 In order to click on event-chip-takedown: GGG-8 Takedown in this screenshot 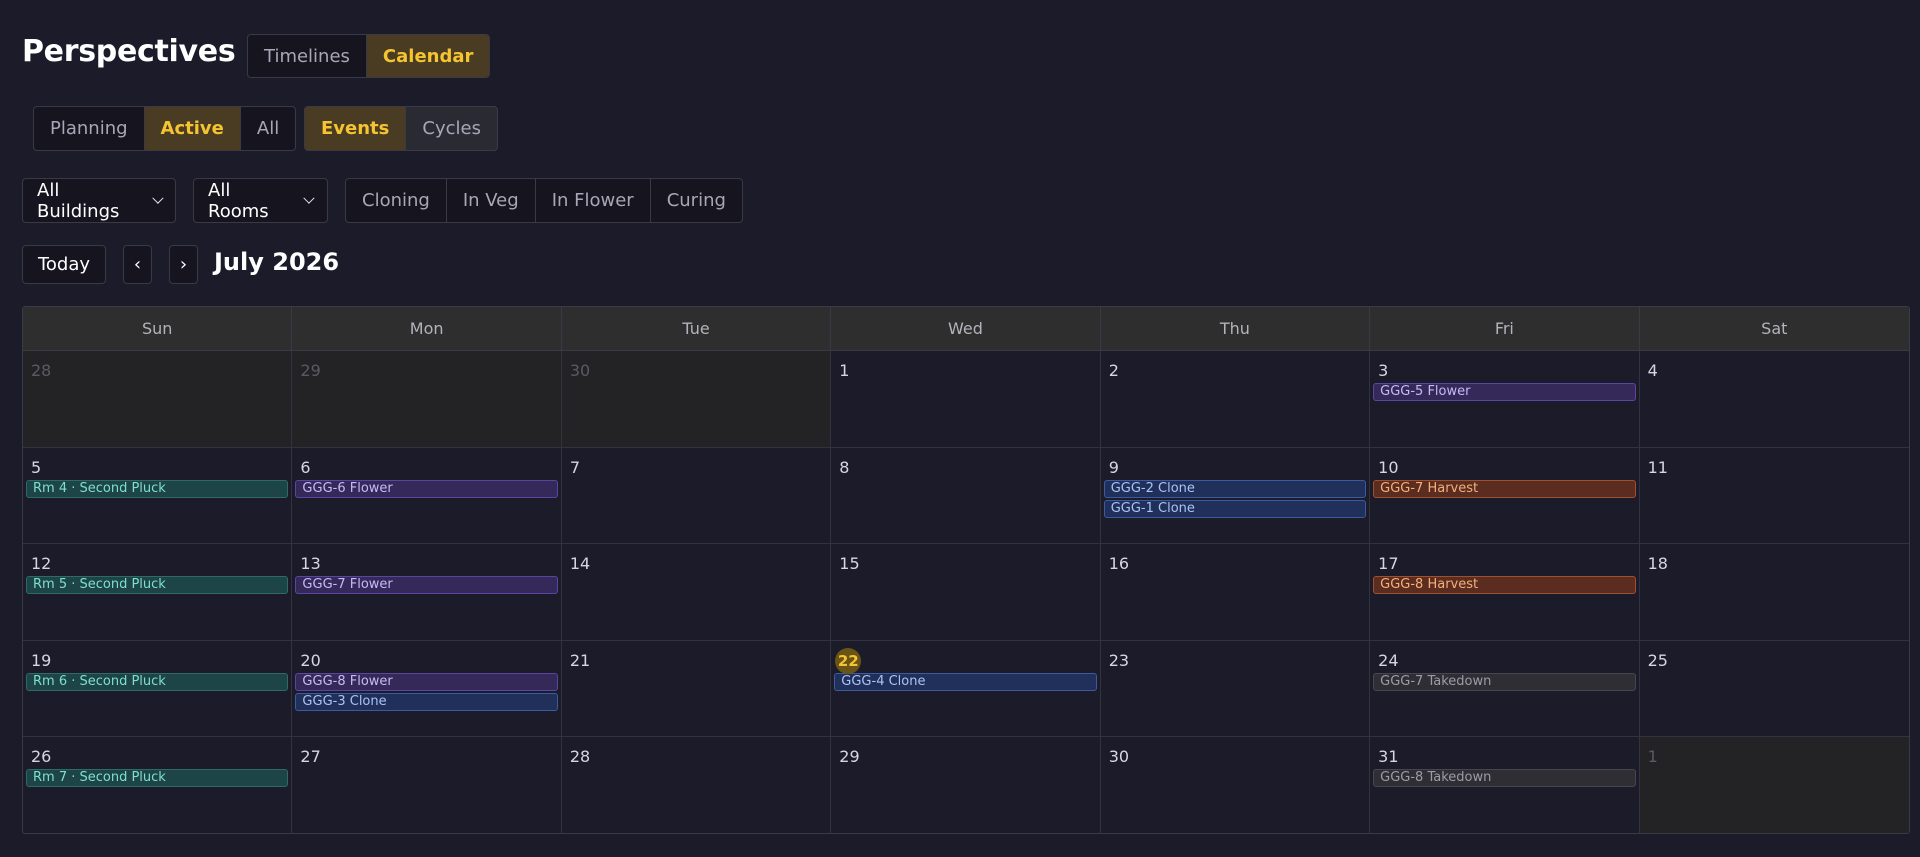, I will do `click(1504, 778)`.